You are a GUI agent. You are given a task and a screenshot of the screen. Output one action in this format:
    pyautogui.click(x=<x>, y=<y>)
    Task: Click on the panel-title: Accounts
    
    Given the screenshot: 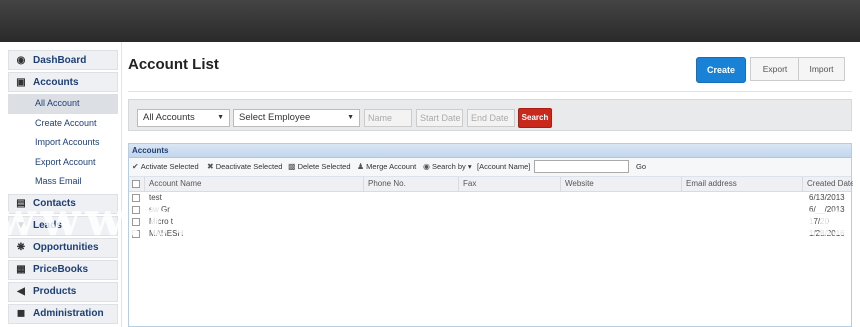 What is the action you would take?
    pyautogui.click(x=490, y=151)
    